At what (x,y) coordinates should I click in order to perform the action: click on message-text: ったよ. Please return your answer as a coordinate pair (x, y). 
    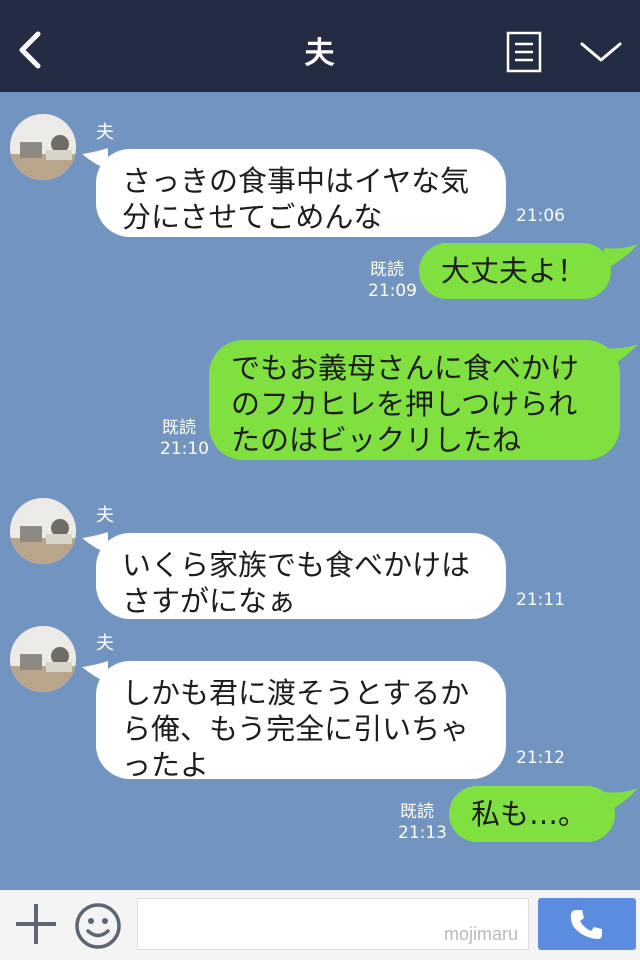
    Looking at the image, I should click on (166, 765).